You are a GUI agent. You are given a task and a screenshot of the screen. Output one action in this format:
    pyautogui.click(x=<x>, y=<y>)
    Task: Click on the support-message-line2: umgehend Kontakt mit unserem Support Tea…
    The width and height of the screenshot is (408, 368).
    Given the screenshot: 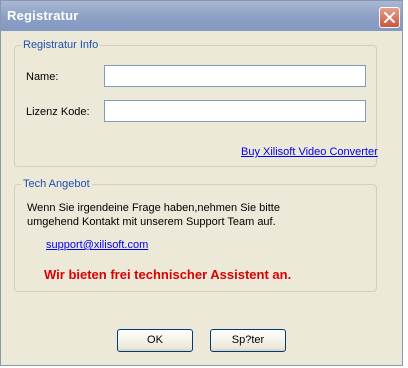 What is the action you would take?
    pyautogui.click(x=151, y=222)
    